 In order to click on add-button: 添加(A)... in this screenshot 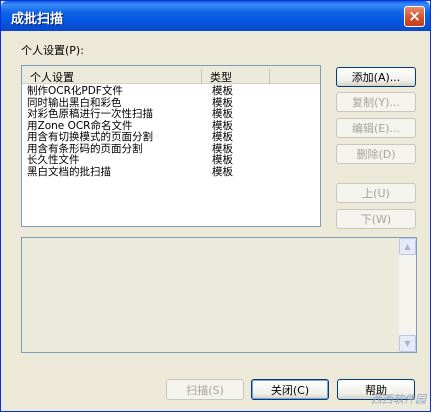, I will do `click(376, 77)`.